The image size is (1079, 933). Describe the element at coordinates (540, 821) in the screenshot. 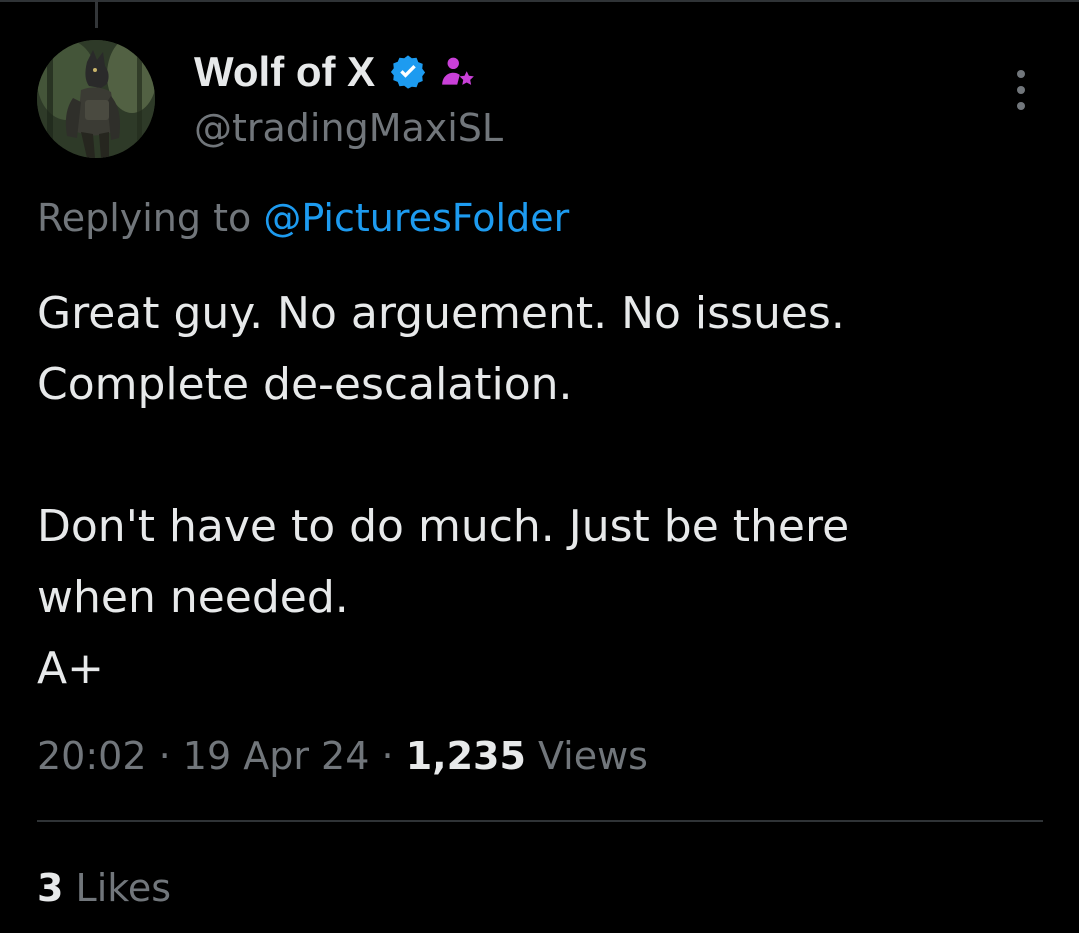

I see `divider` at that location.